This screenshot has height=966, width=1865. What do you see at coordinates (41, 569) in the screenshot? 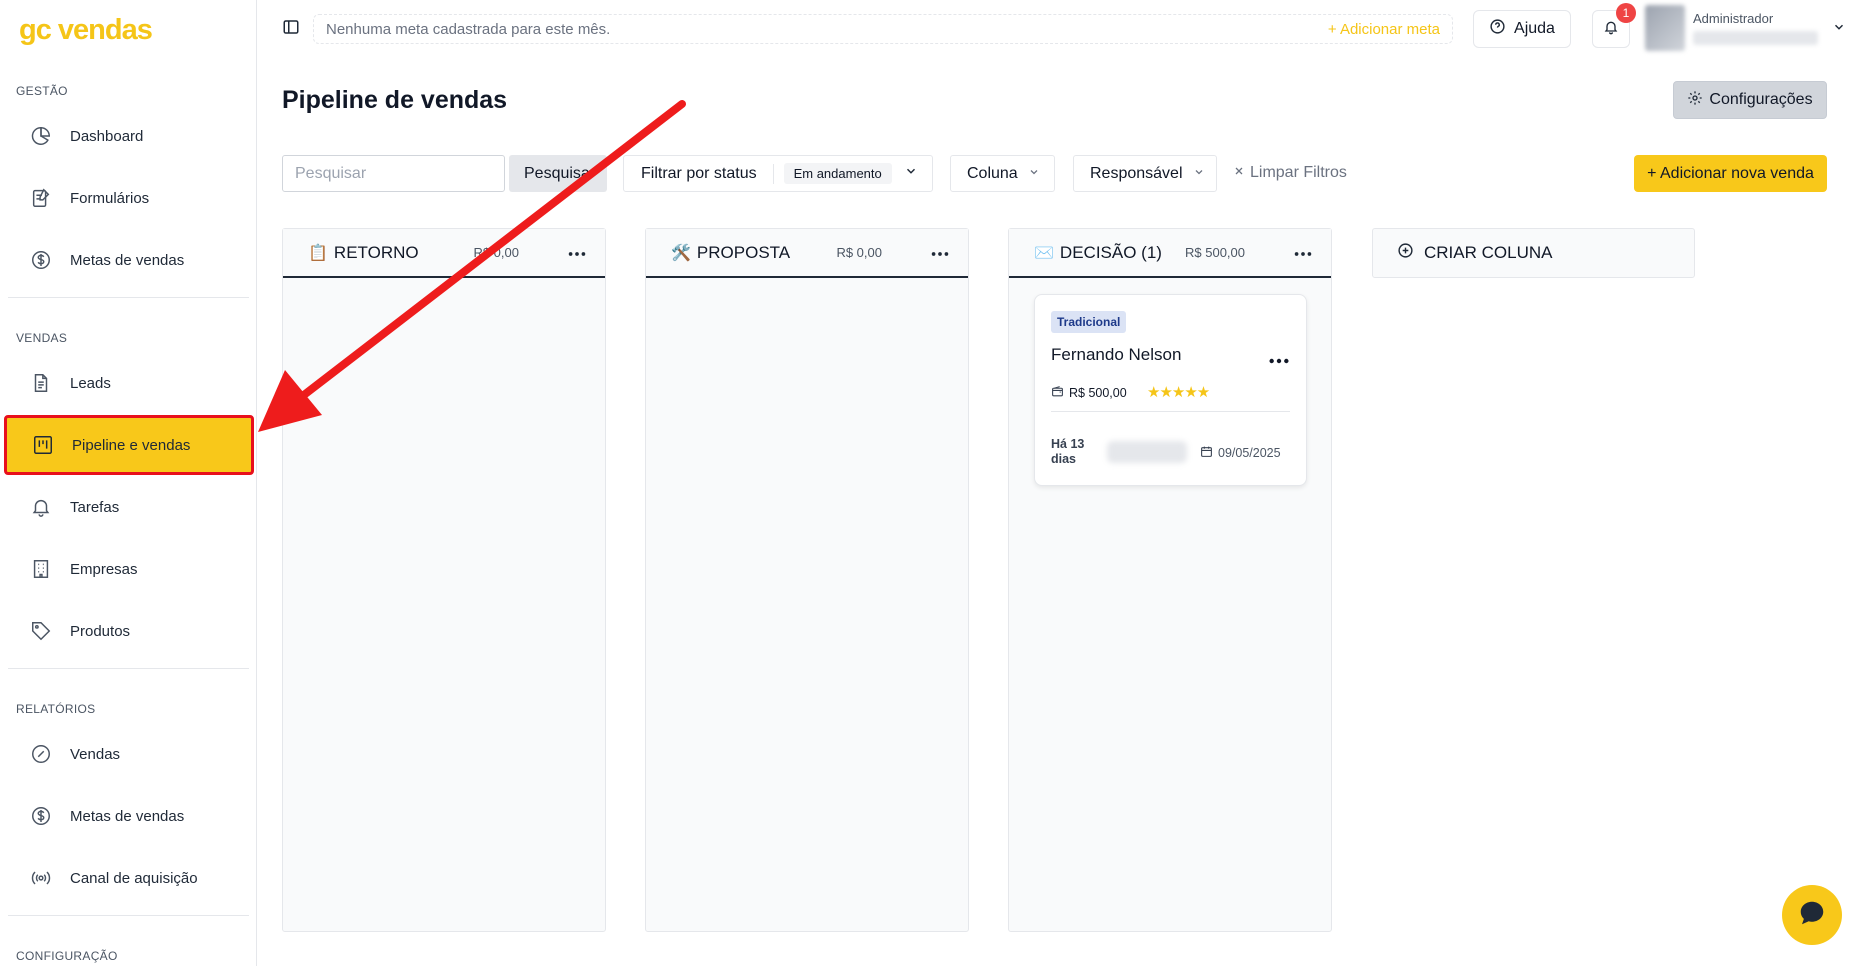
I see `building-icon` at bounding box center [41, 569].